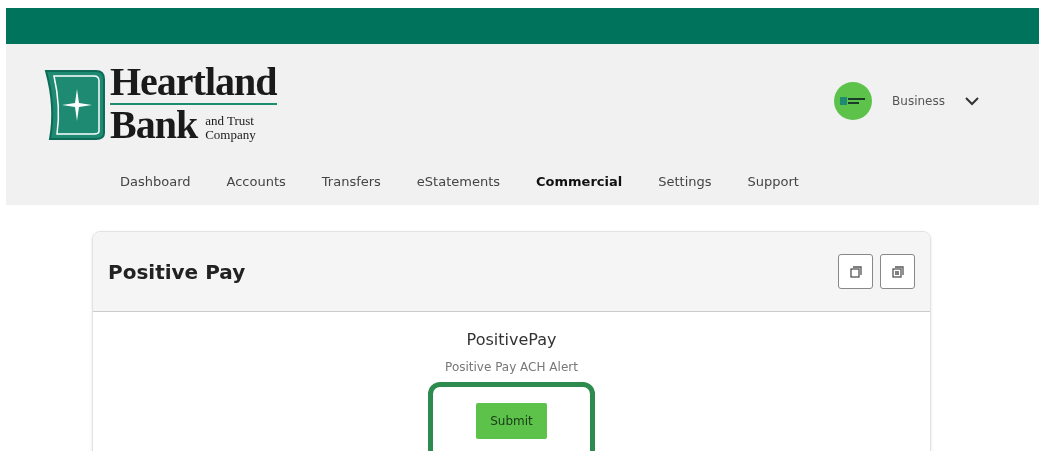  Describe the element at coordinates (511, 367) in the screenshot. I see `form-subheading: Positive Pay ACH Alert` at that location.